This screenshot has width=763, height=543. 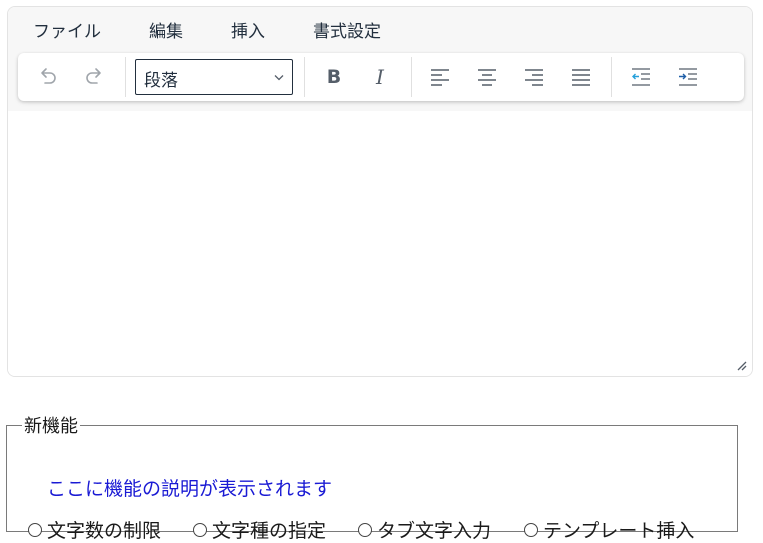 I want to click on menu-format: 書式設定, so click(x=347, y=29).